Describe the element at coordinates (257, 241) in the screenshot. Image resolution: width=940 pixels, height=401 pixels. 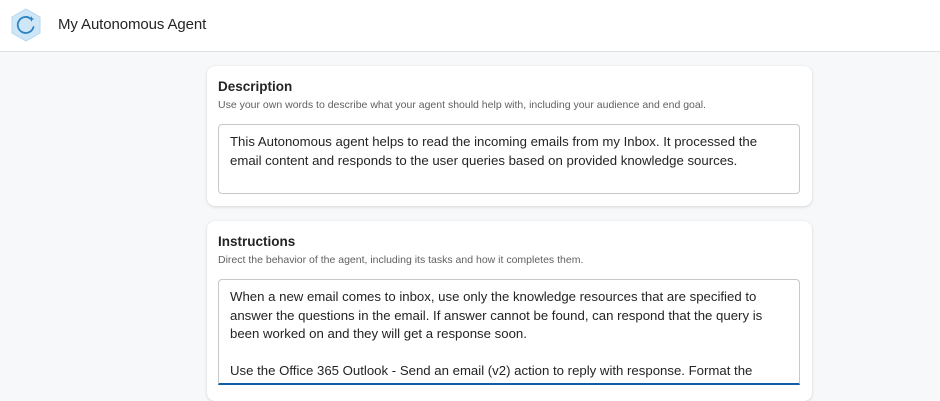
I see `instructions-title: Instructions` at that location.